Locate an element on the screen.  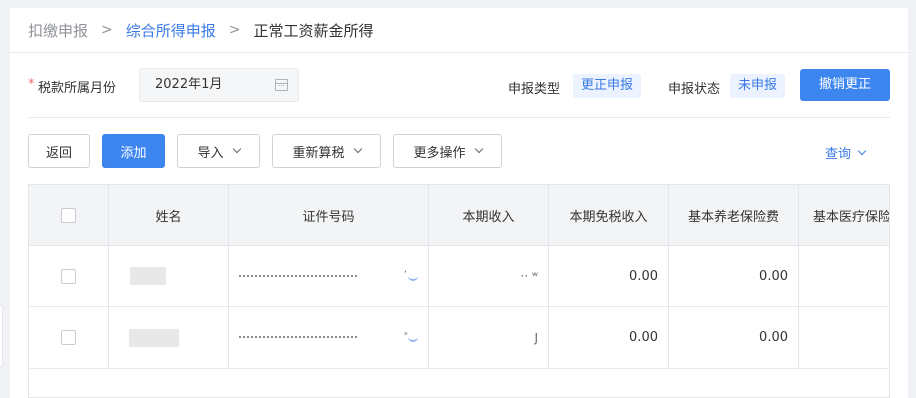
table-header-row: 姓名 证件号码 本期收入 本期免税收入 基本养老保险费 基本医疗保险 is located at coordinates (459, 215).